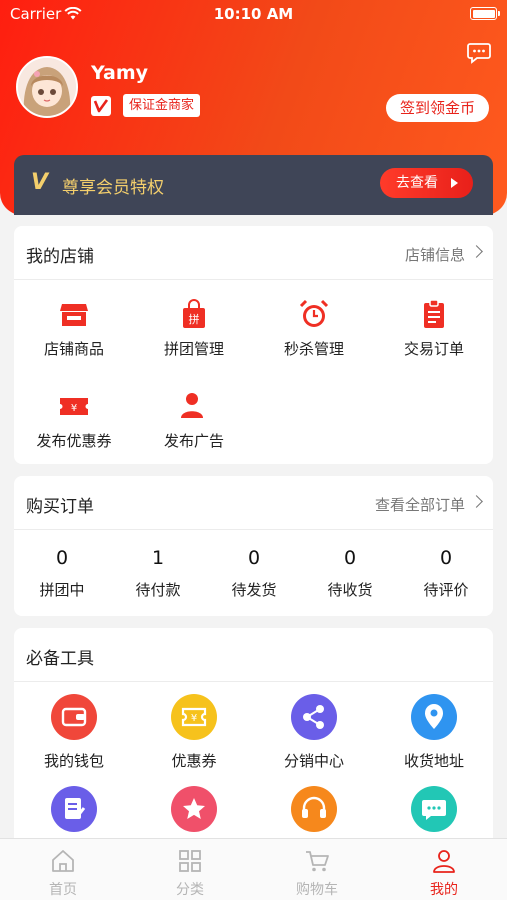 Image resolution: width=507 pixels, height=900 pixels. Describe the element at coordinates (158, 558) in the screenshot. I see `order-count: 1` at that location.